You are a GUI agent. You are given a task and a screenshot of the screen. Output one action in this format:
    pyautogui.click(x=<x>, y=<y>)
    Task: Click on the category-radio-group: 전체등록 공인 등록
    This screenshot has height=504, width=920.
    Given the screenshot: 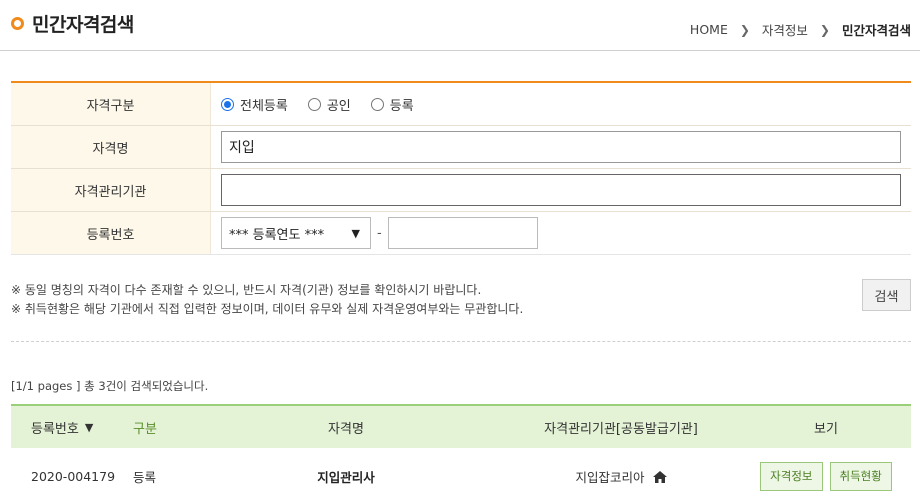 What is the action you would take?
    pyautogui.click(x=327, y=104)
    